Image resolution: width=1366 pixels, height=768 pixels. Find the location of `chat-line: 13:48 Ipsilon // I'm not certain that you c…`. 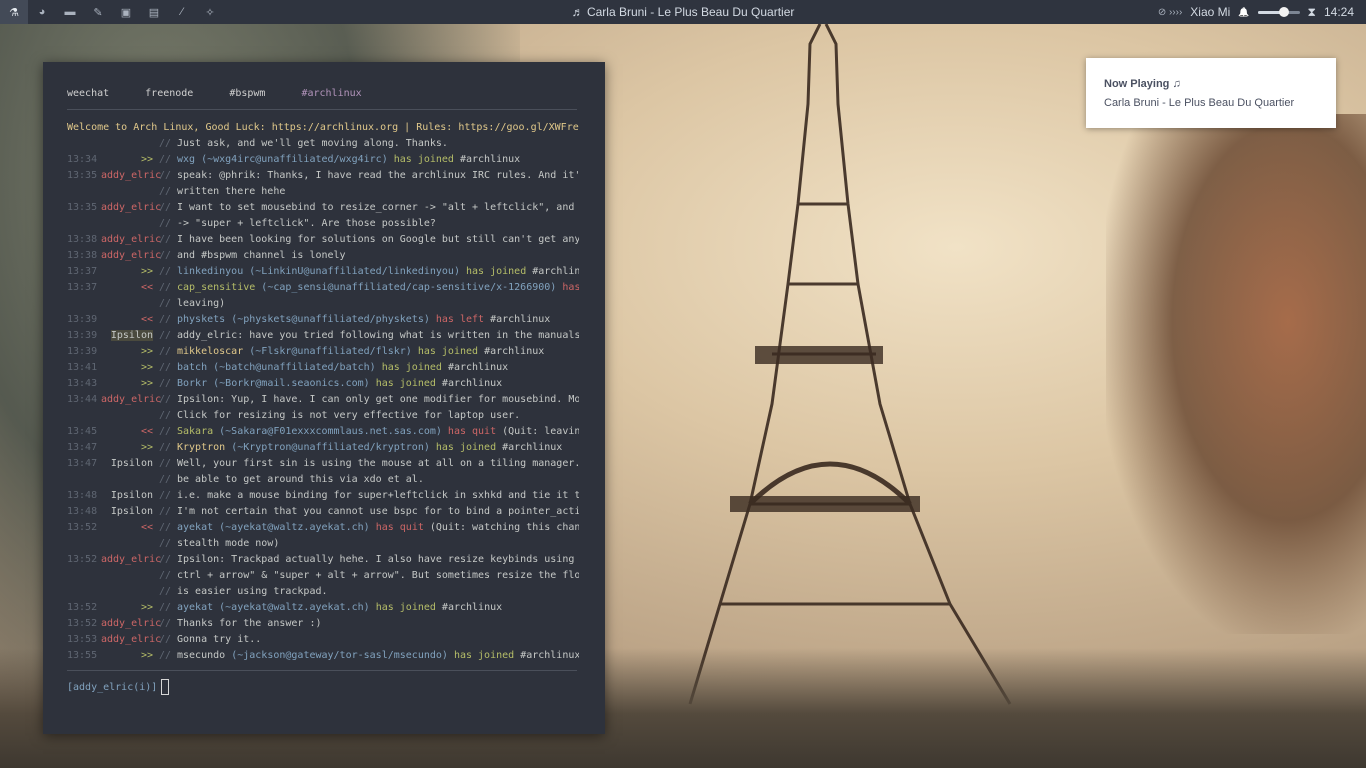

chat-line: 13:48 Ipsilon // I'm not certain that you c… is located at coordinates (323, 512).